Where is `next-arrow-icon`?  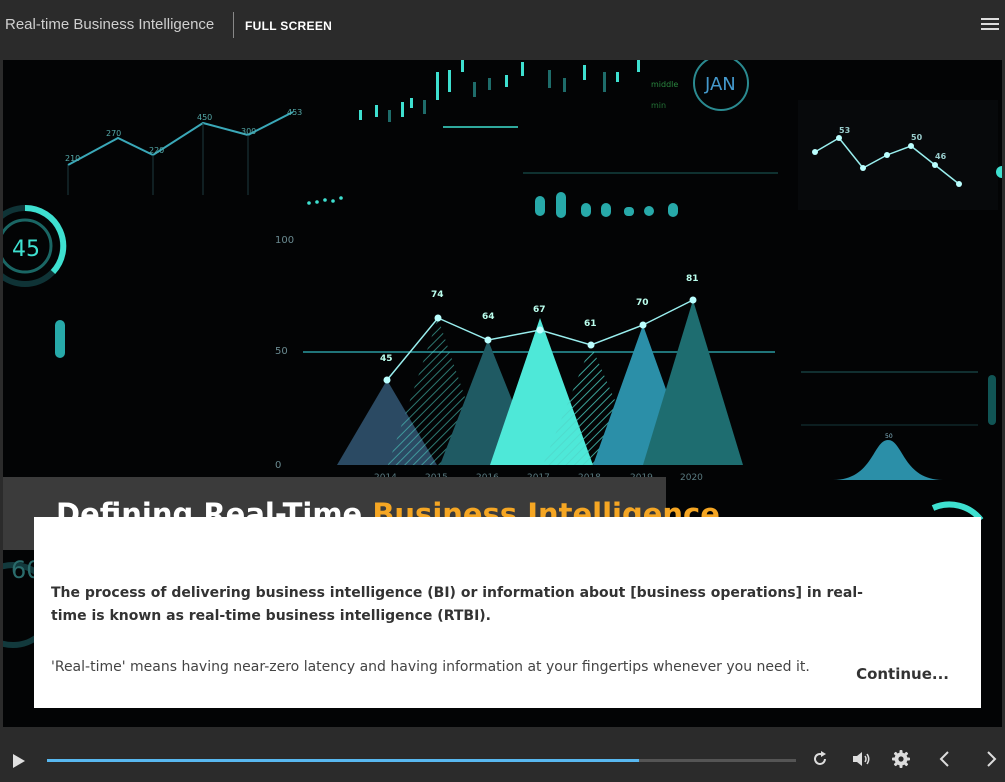
next-arrow-icon is located at coordinates (992, 761).